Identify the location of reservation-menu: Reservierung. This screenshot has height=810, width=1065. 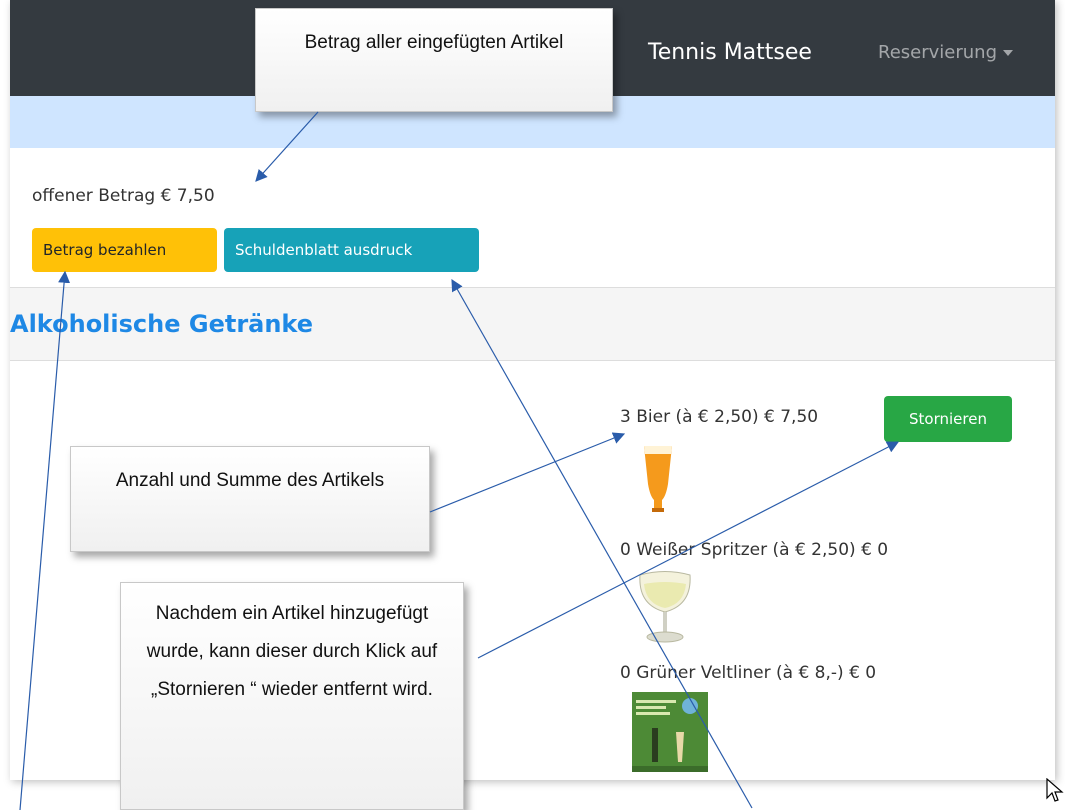
(945, 52).